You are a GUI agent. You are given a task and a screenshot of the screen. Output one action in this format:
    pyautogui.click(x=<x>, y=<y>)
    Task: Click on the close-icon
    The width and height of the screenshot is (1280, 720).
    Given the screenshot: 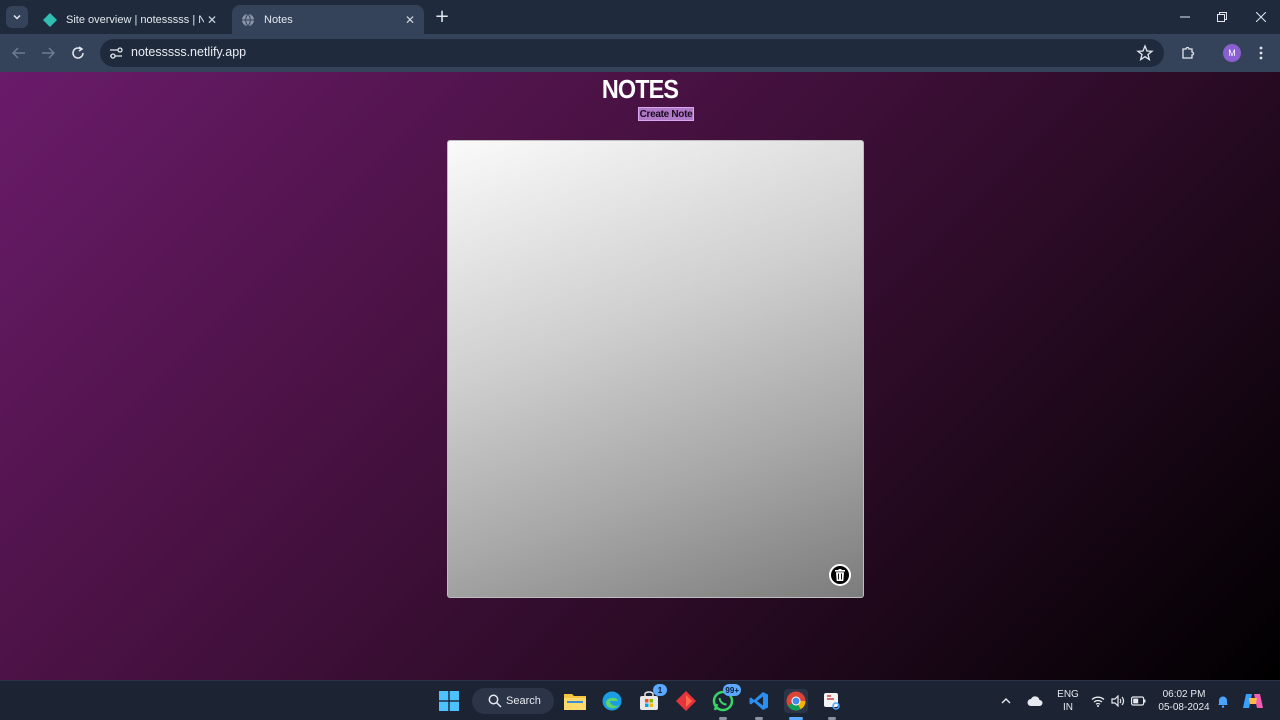 What is the action you would take?
    pyautogui.click(x=1261, y=17)
    